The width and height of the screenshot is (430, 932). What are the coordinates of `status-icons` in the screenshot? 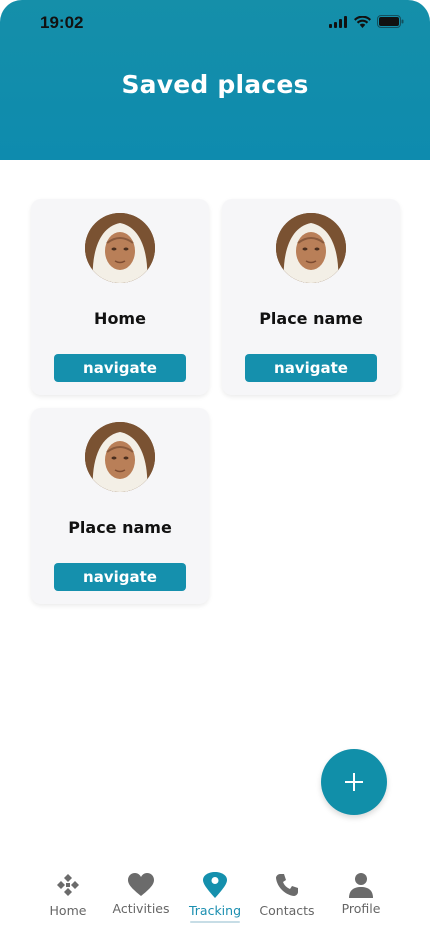 It's located at (366, 21).